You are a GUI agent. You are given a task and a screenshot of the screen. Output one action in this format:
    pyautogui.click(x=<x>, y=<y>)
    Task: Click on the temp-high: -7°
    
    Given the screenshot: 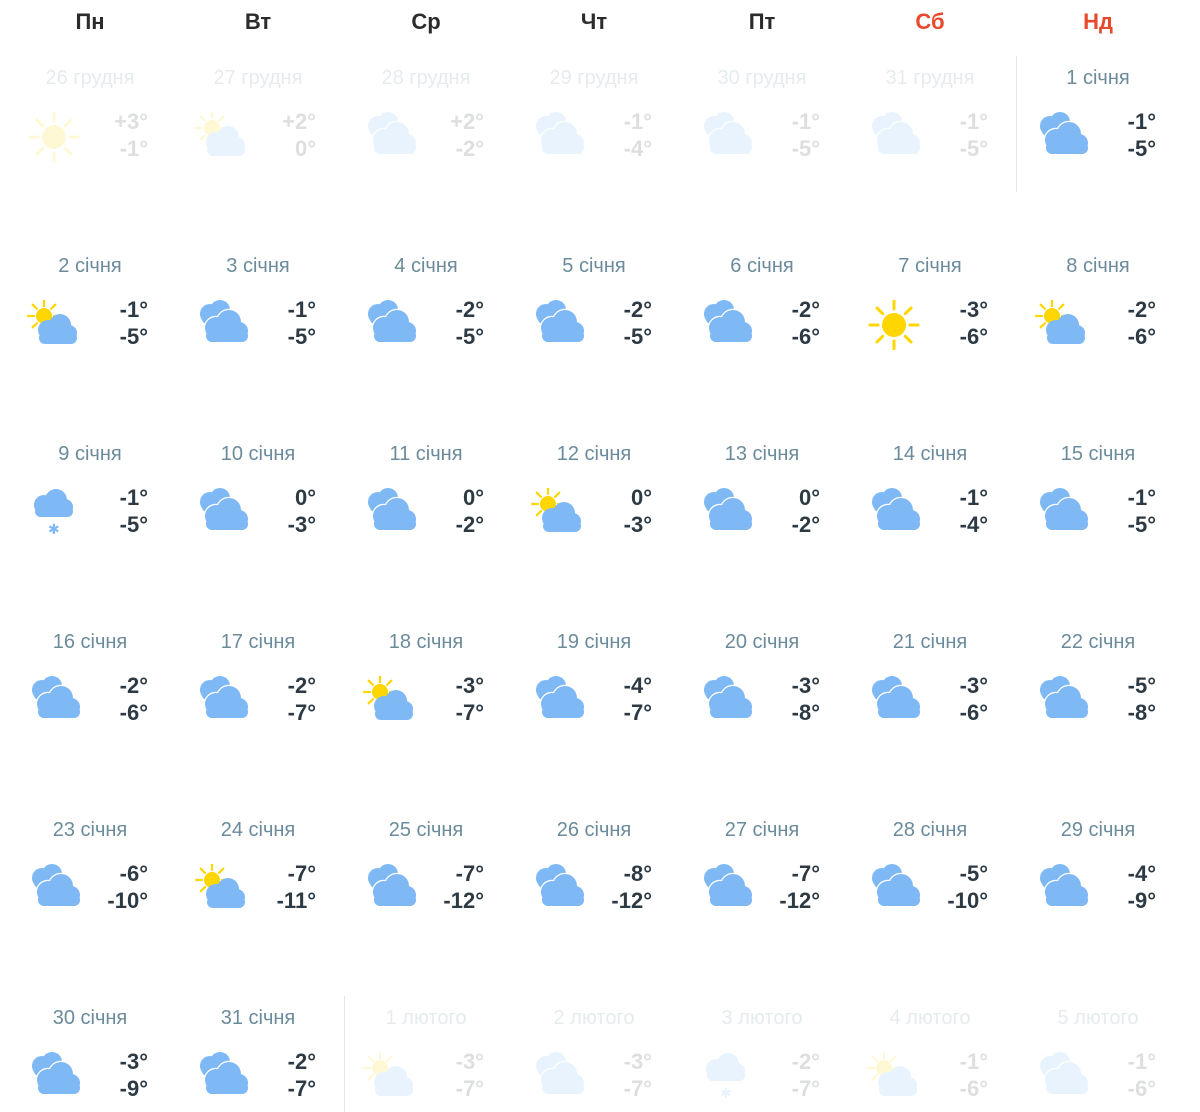 What is the action you would take?
    pyautogui.click(x=301, y=873)
    